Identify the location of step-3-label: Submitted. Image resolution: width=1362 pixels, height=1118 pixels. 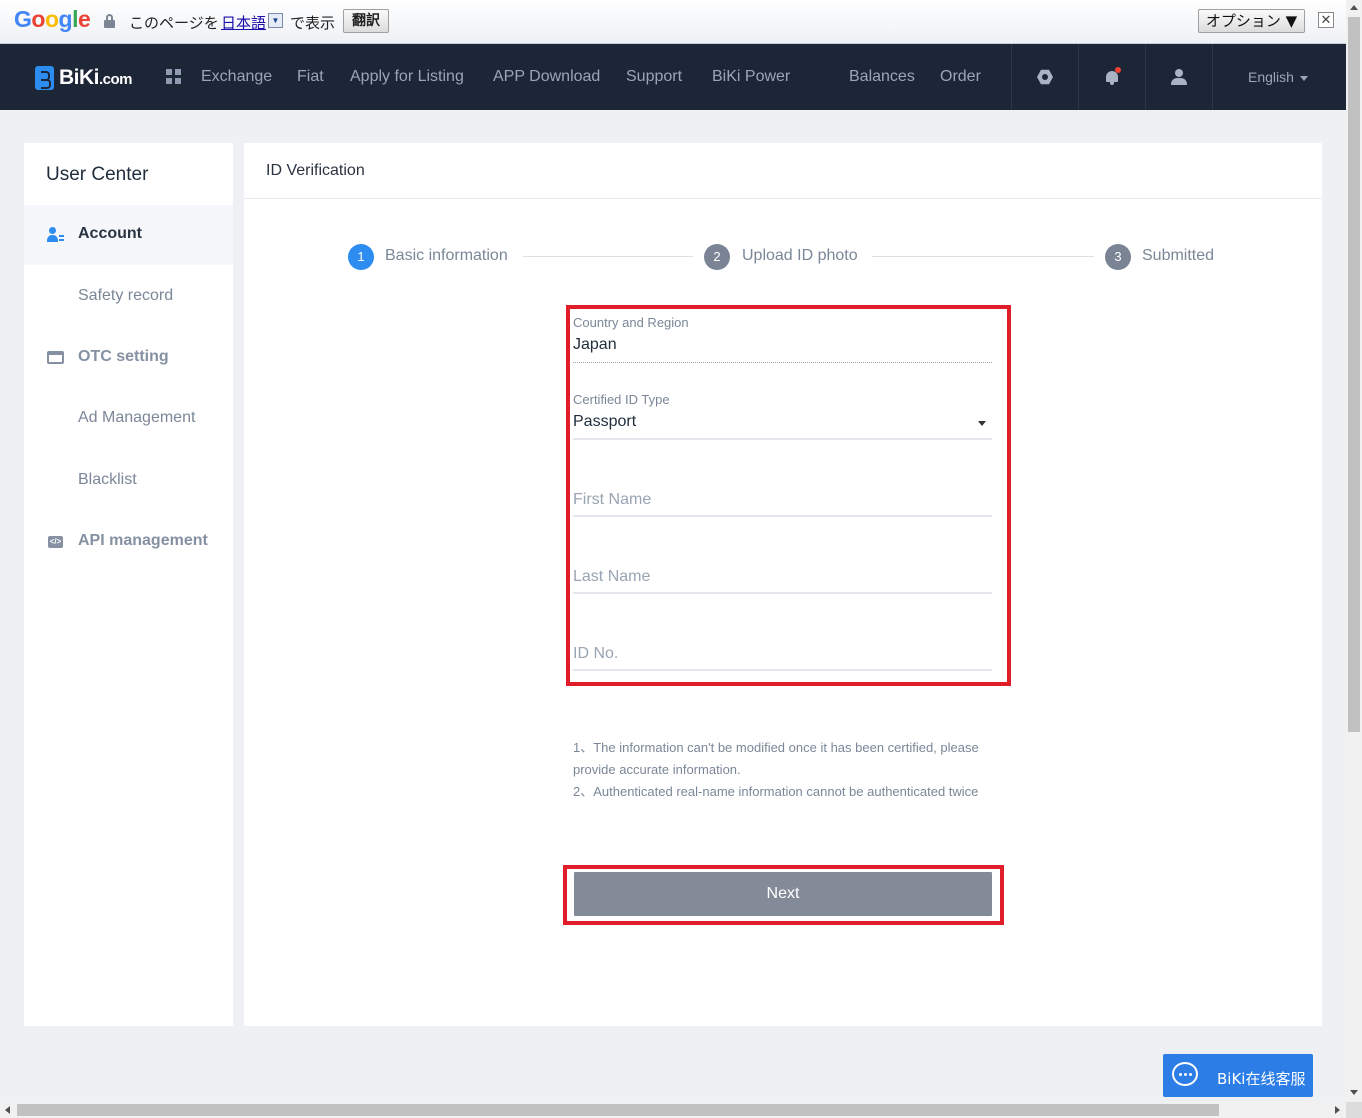
(1178, 255).